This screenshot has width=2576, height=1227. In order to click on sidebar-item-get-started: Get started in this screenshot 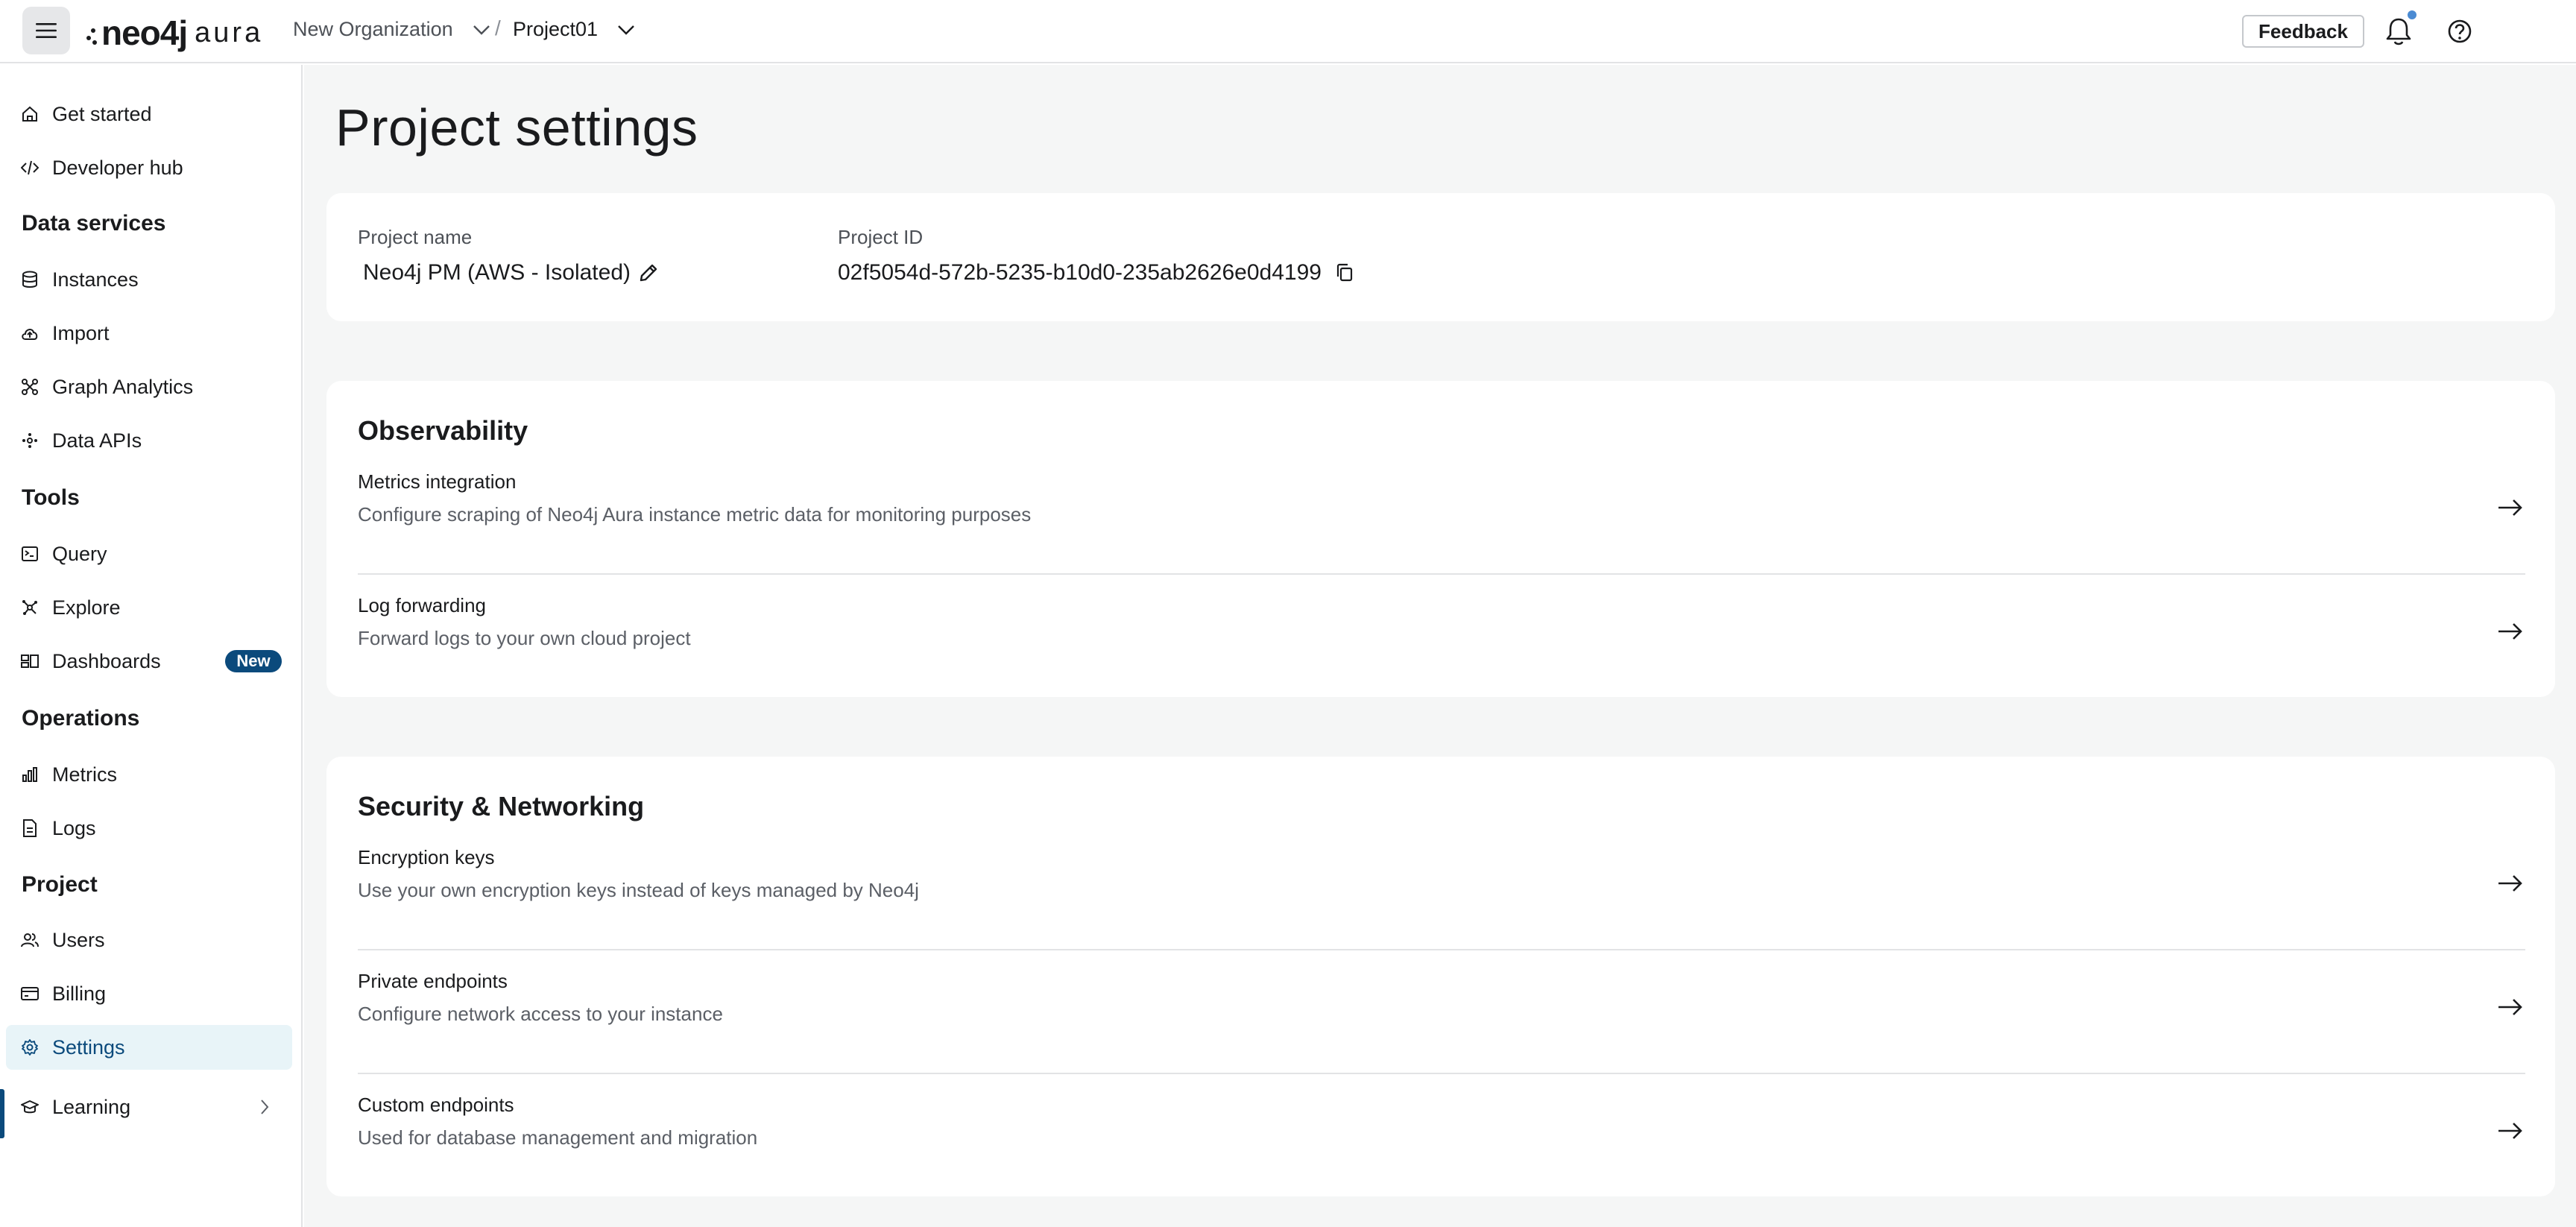, I will do `click(149, 114)`.